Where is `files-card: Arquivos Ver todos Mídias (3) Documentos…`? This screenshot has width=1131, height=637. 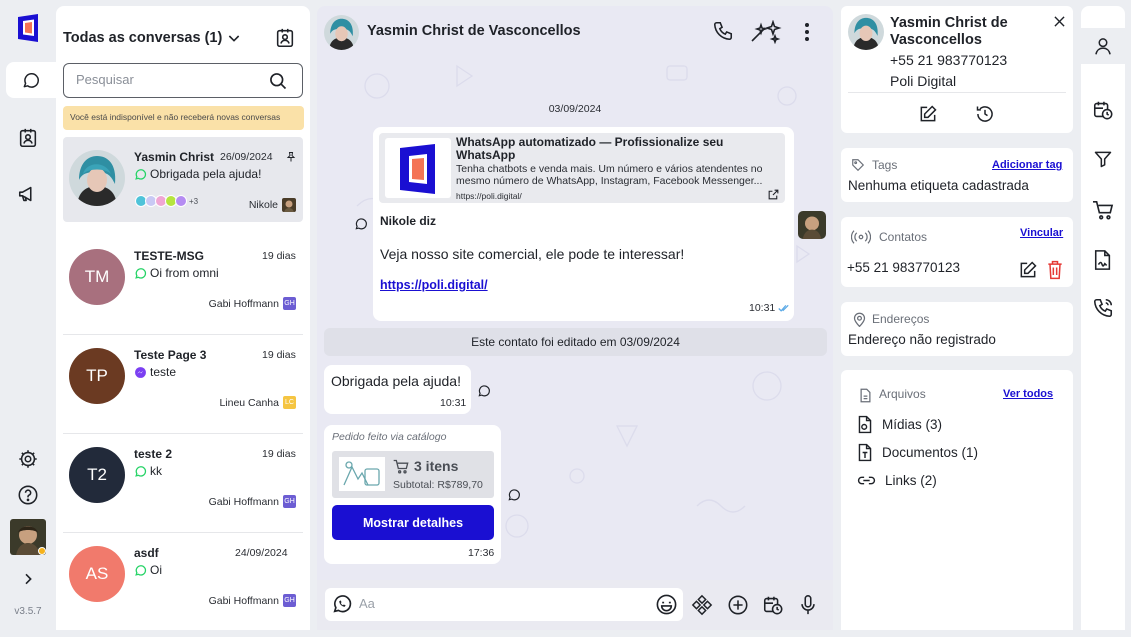
files-card: Arquivos Ver todos Mídias (3) Documentos… is located at coordinates (957, 500).